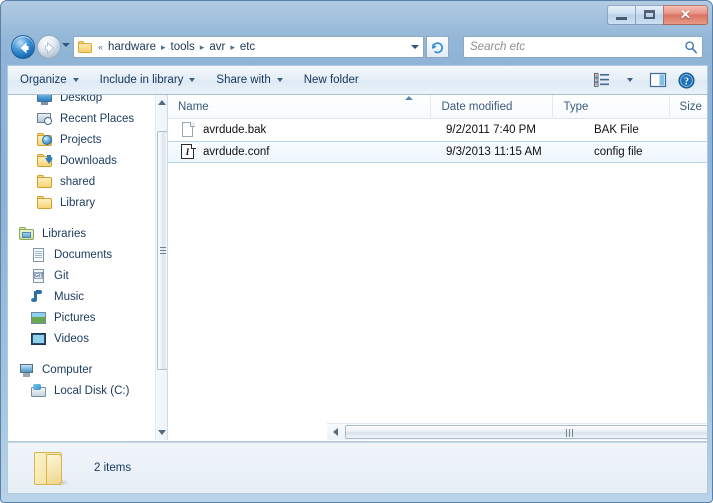  What do you see at coordinates (61, 275) in the screenshot?
I see `sidebar-item-label: Git` at bounding box center [61, 275].